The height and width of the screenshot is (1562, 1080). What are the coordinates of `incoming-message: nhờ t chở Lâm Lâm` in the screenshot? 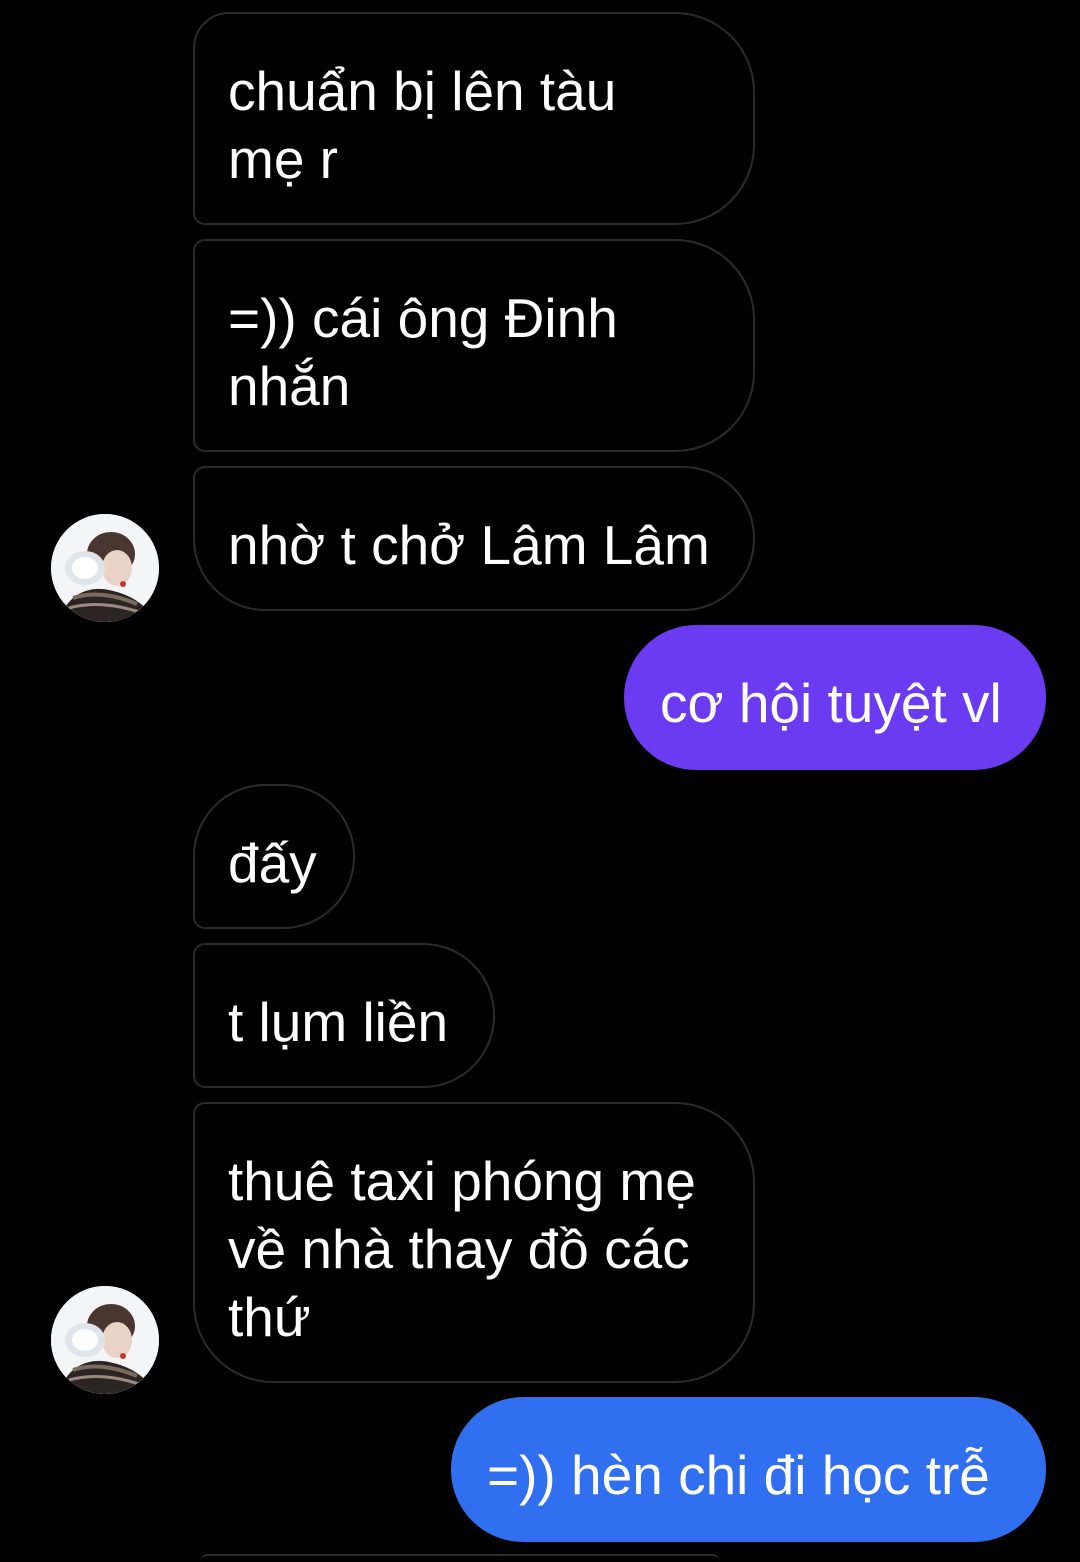 It's located at (474, 538).